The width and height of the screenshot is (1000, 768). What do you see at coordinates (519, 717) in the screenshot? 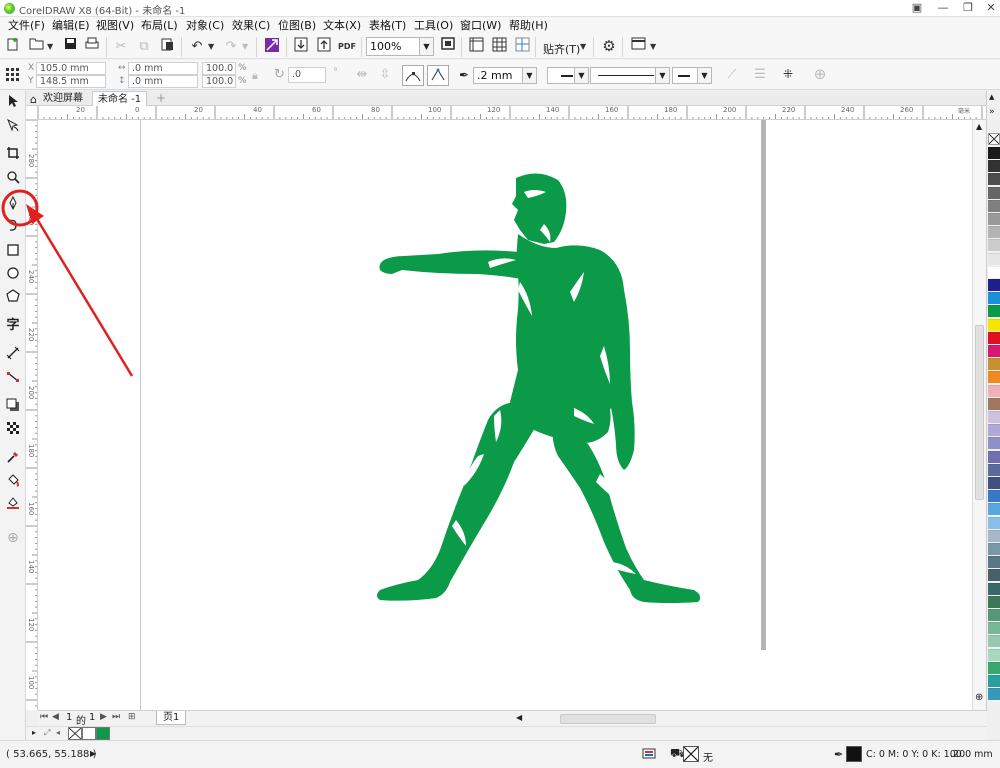
I see `scroll-left-icon: ◀` at bounding box center [519, 717].